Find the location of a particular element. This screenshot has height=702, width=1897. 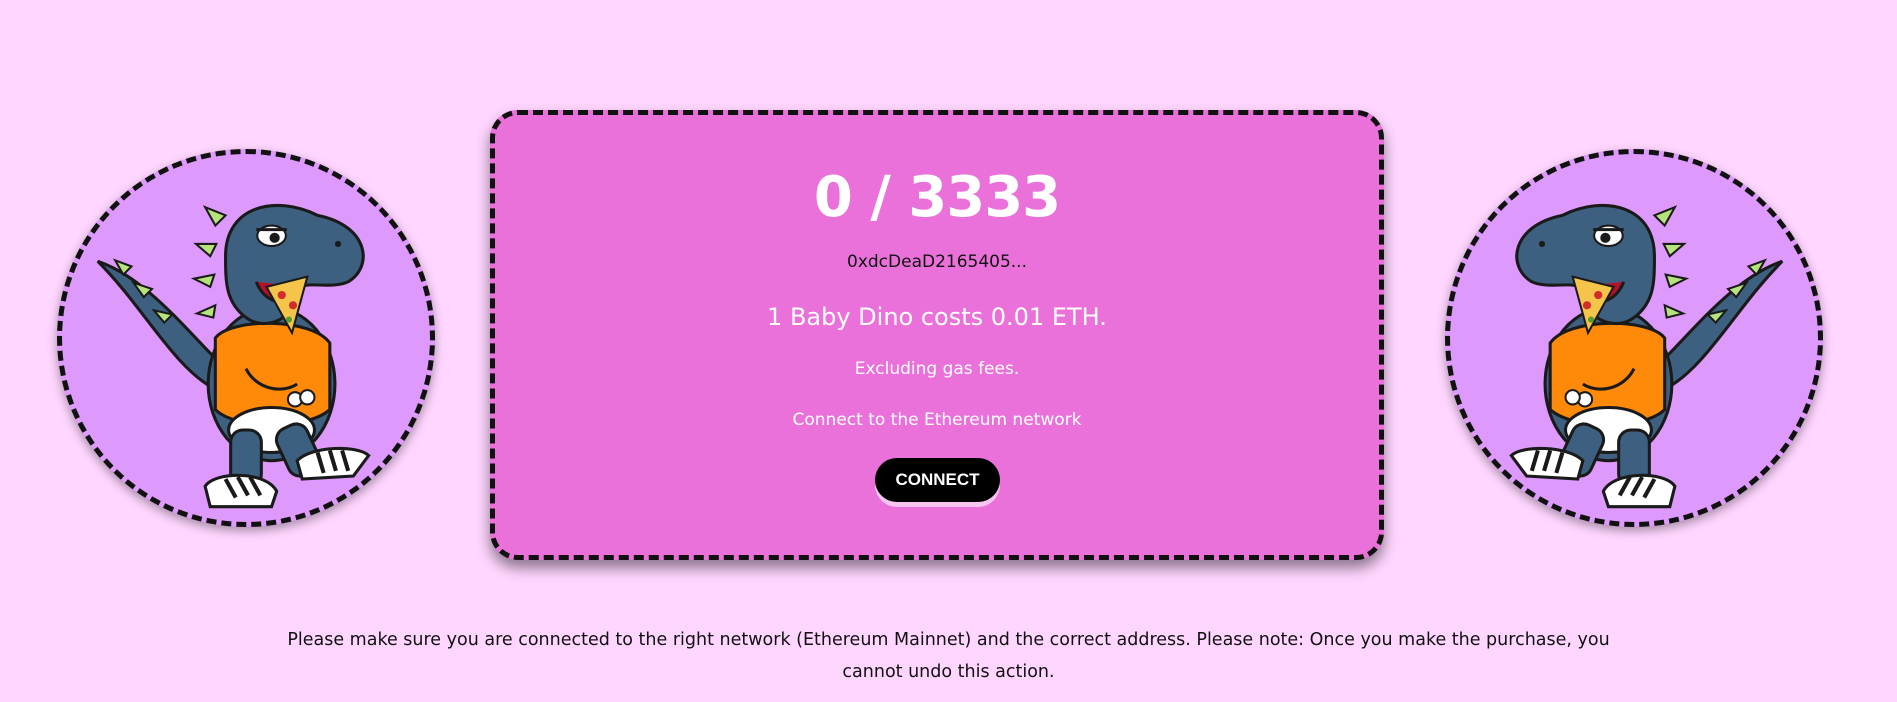

dino-avatar-left is located at coordinates (246, 338).